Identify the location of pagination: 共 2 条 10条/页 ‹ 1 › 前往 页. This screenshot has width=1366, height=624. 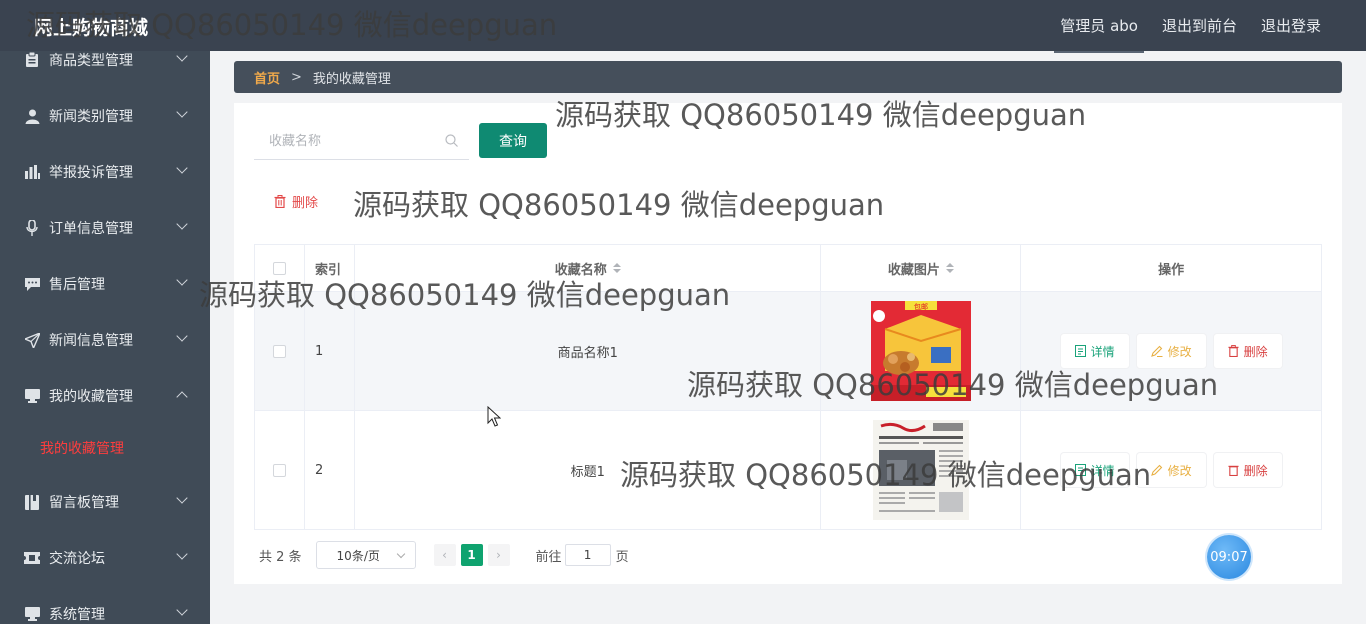
(444, 555).